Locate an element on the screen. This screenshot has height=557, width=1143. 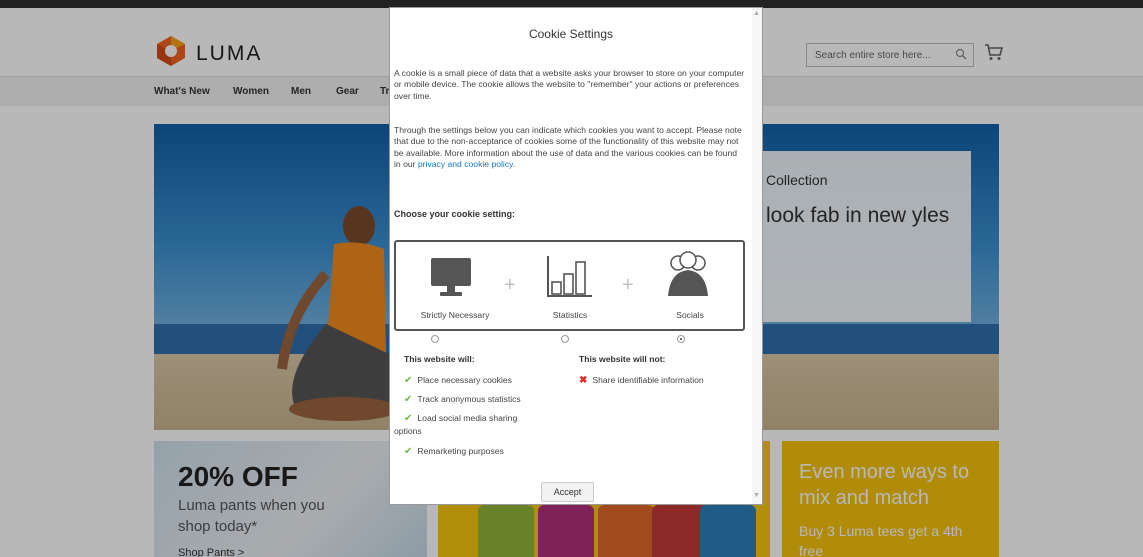
will-heading: This website will: is located at coordinates (439, 359).